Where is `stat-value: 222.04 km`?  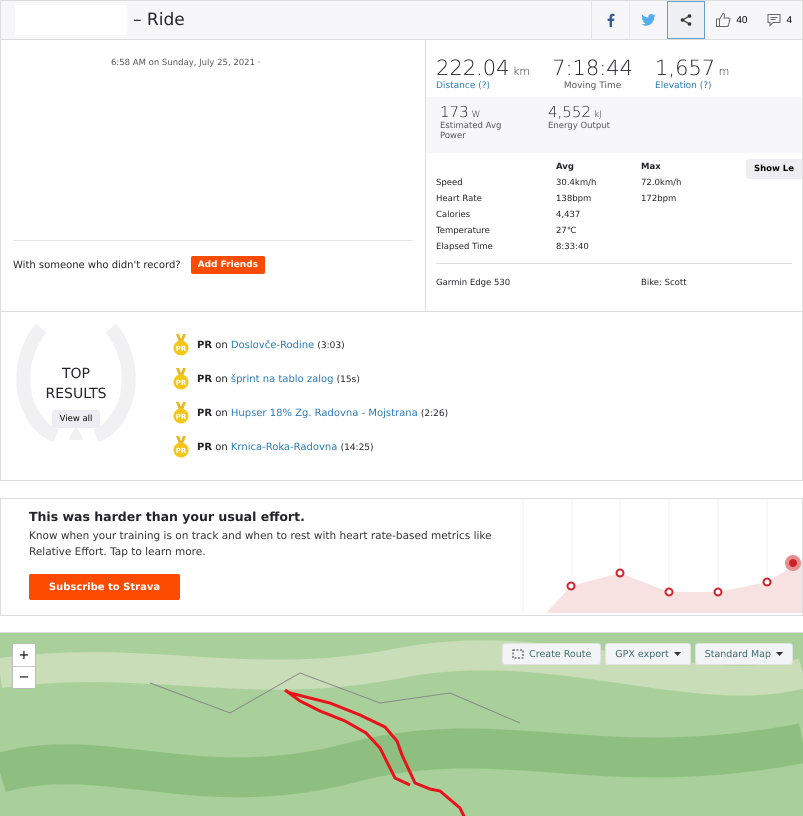
stat-value: 222.04 km is located at coordinates (483, 68).